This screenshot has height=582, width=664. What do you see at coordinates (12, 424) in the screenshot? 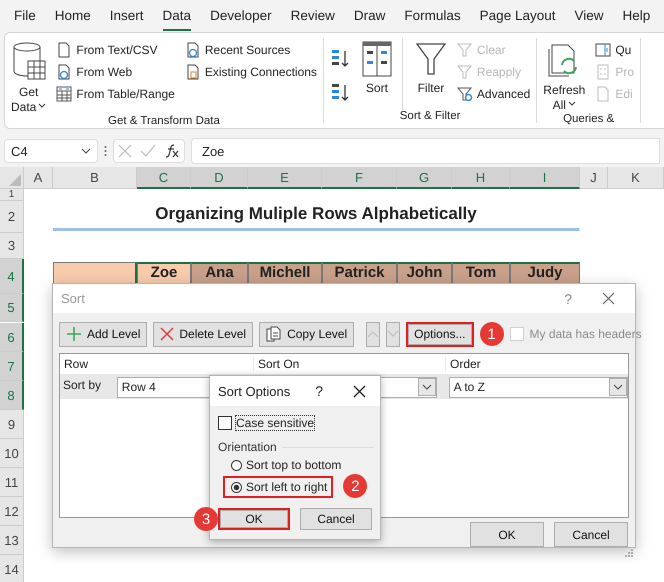
I see `row-header: 9` at bounding box center [12, 424].